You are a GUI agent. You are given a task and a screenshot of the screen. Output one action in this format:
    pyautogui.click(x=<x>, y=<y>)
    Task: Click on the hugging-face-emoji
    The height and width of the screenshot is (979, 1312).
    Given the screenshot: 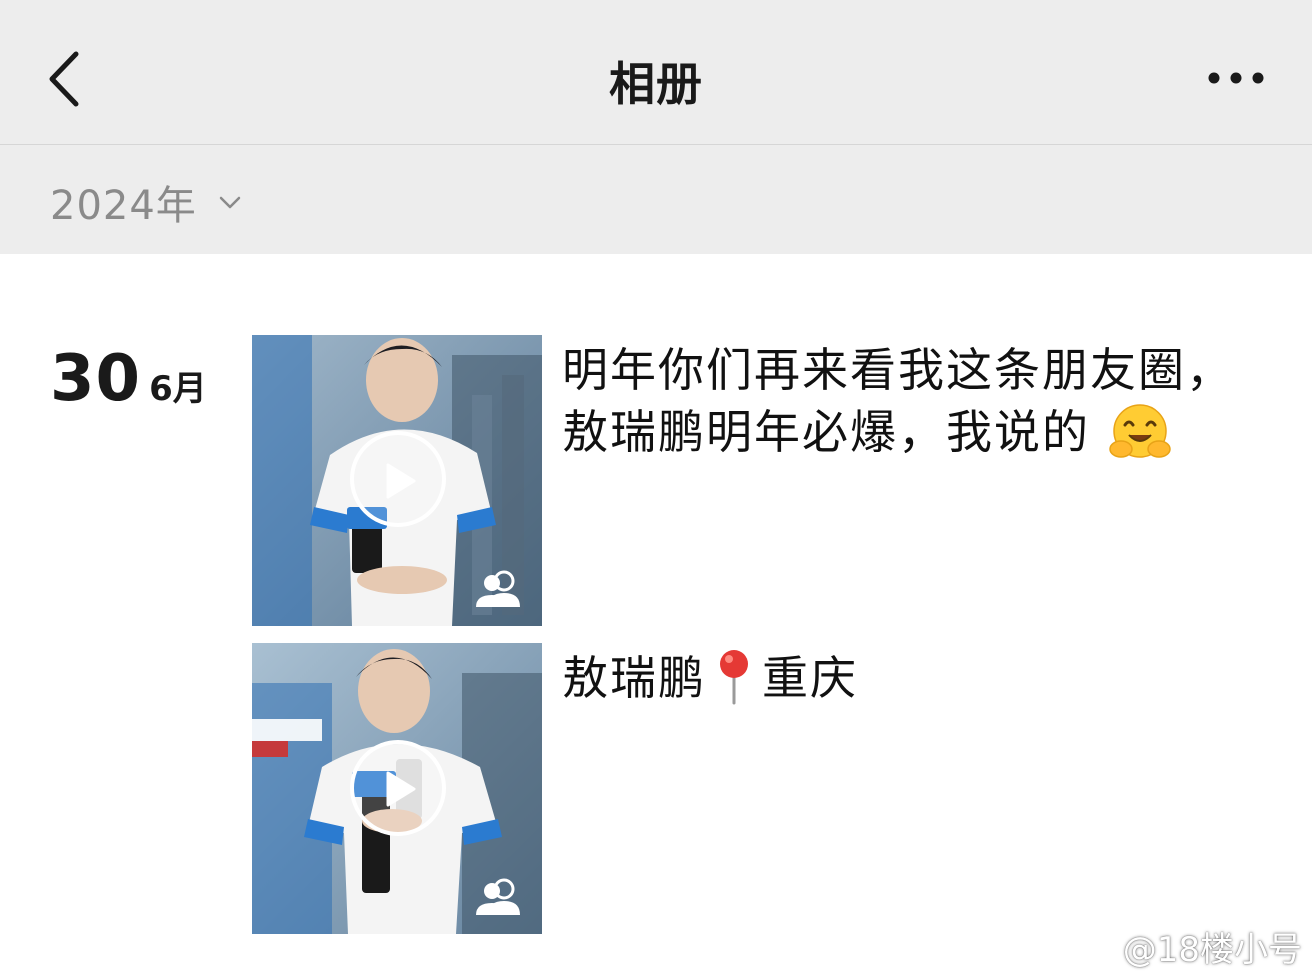 What is the action you would take?
    pyautogui.click(x=1139, y=431)
    